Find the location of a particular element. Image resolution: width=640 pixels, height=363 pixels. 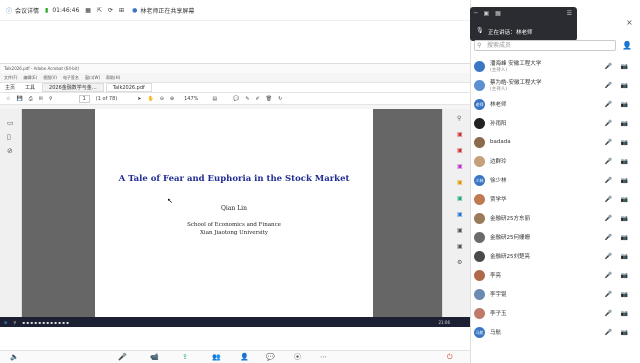

member-row: 边群玲 🎤 📷 is located at coordinates (554, 161).